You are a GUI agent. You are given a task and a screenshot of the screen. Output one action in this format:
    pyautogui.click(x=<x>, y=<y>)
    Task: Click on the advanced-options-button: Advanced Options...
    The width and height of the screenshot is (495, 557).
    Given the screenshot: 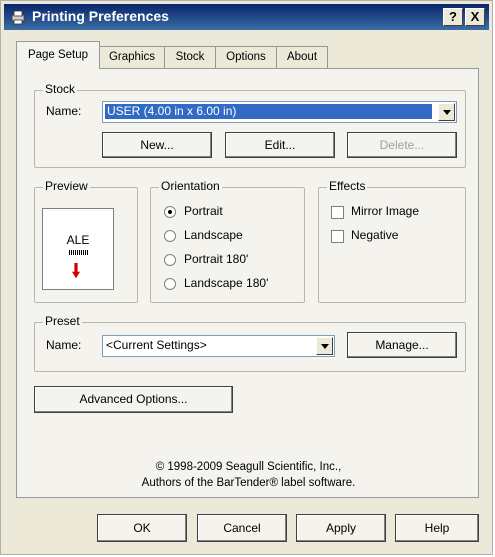 What is the action you would take?
    pyautogui.click(x=133, y=399)
    